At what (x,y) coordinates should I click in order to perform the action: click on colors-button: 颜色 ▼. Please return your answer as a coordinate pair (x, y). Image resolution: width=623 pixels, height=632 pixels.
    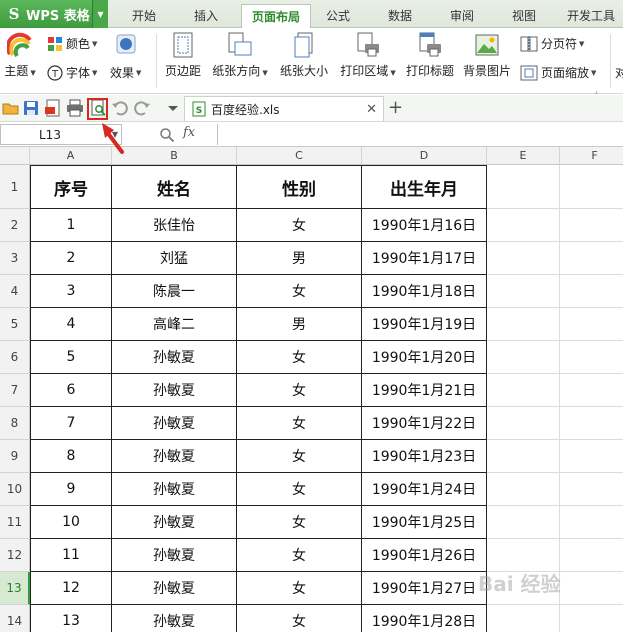
    Looking at the image, I should click on (72, 43).